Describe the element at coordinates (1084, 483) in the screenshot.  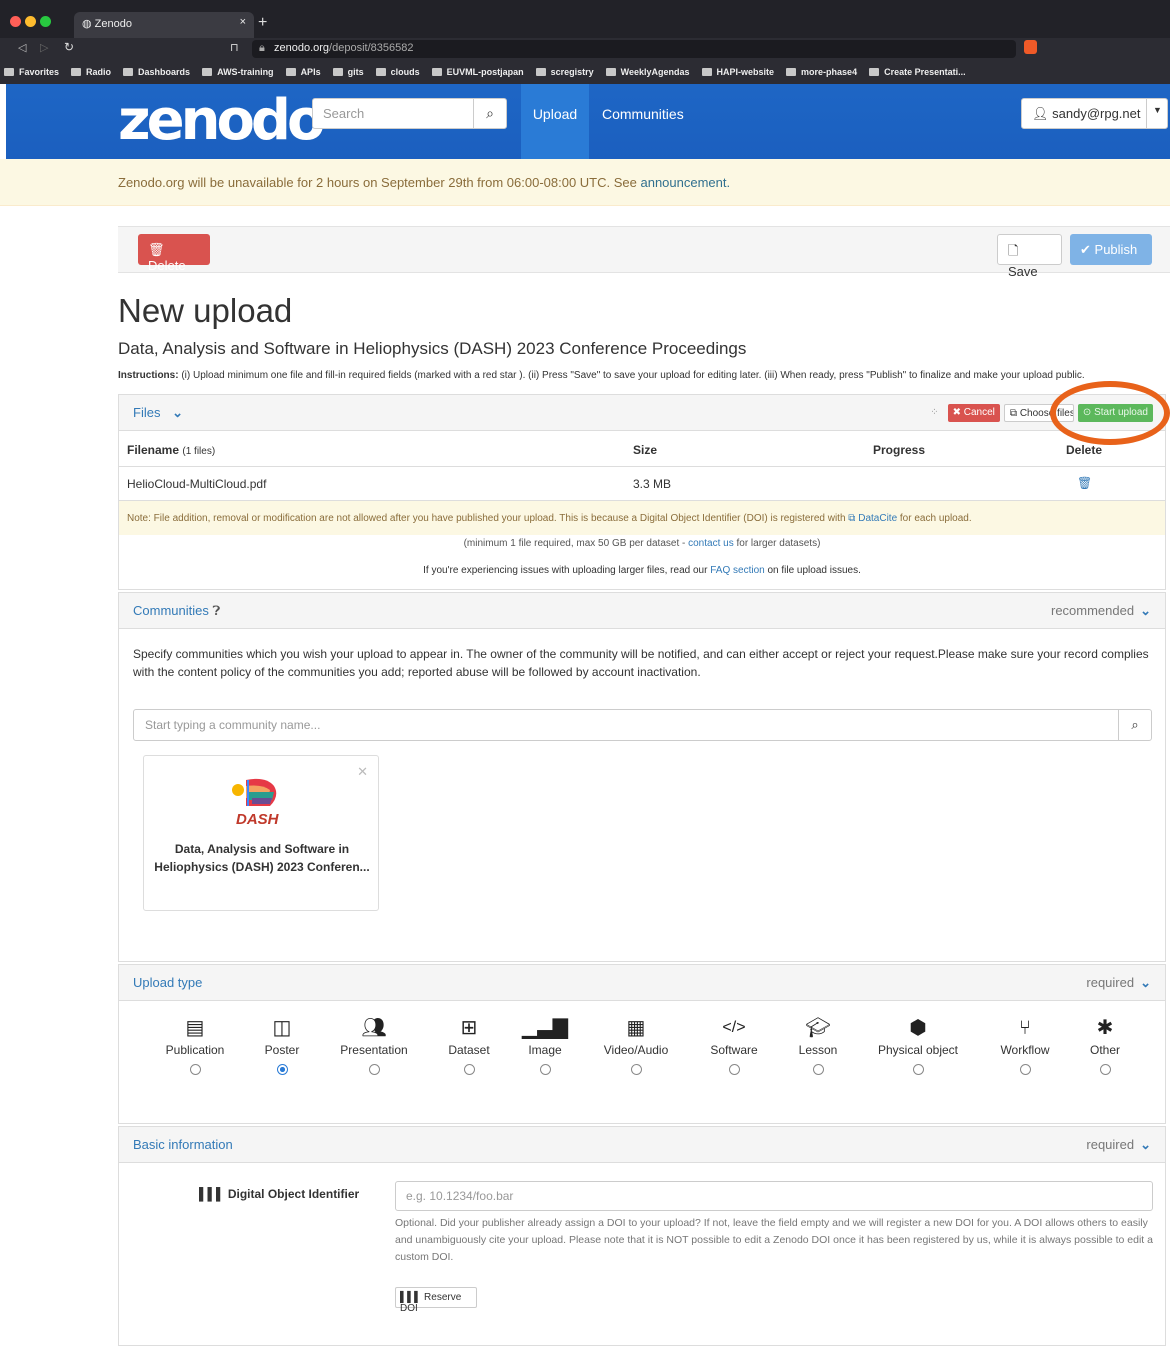
I see `delete-file-icon: 🗑︎` at that location.